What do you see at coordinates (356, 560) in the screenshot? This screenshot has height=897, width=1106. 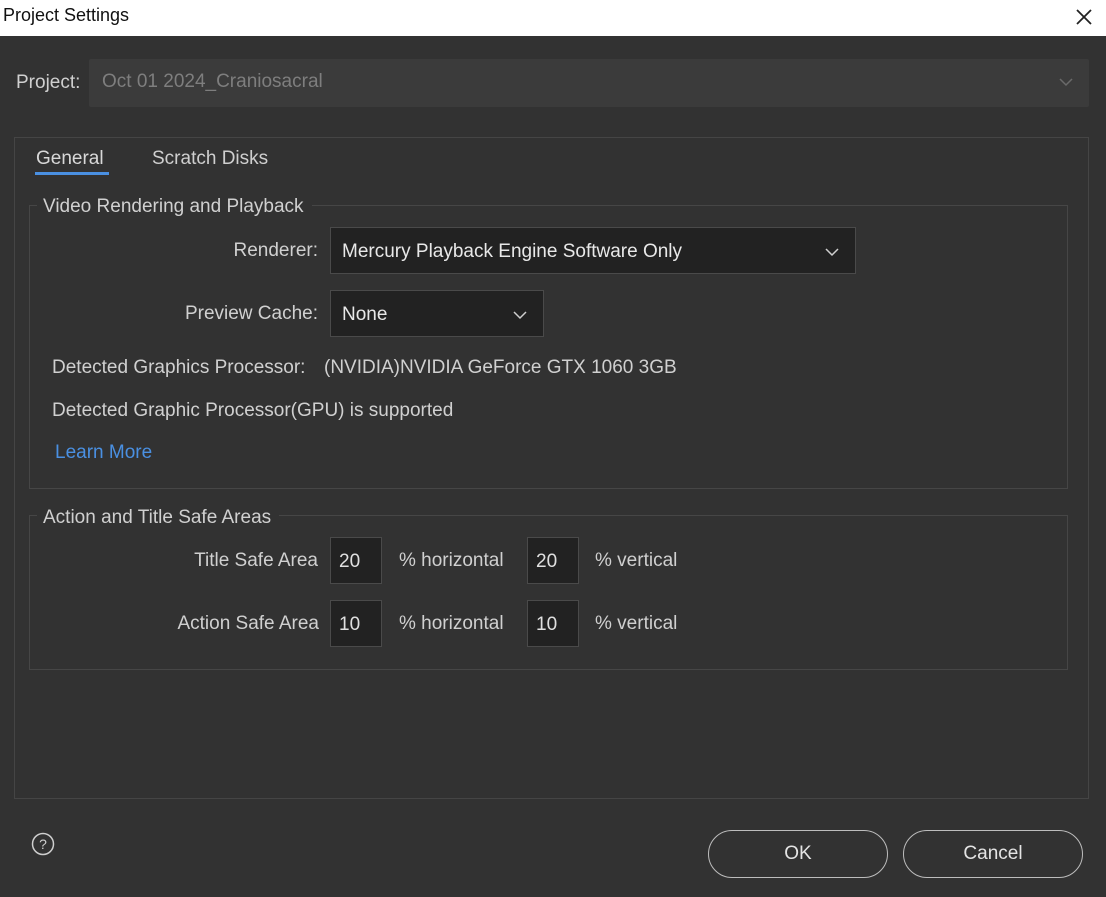 I see `title-safe-horizontal-input: 20` at bounding box center [356, 560].